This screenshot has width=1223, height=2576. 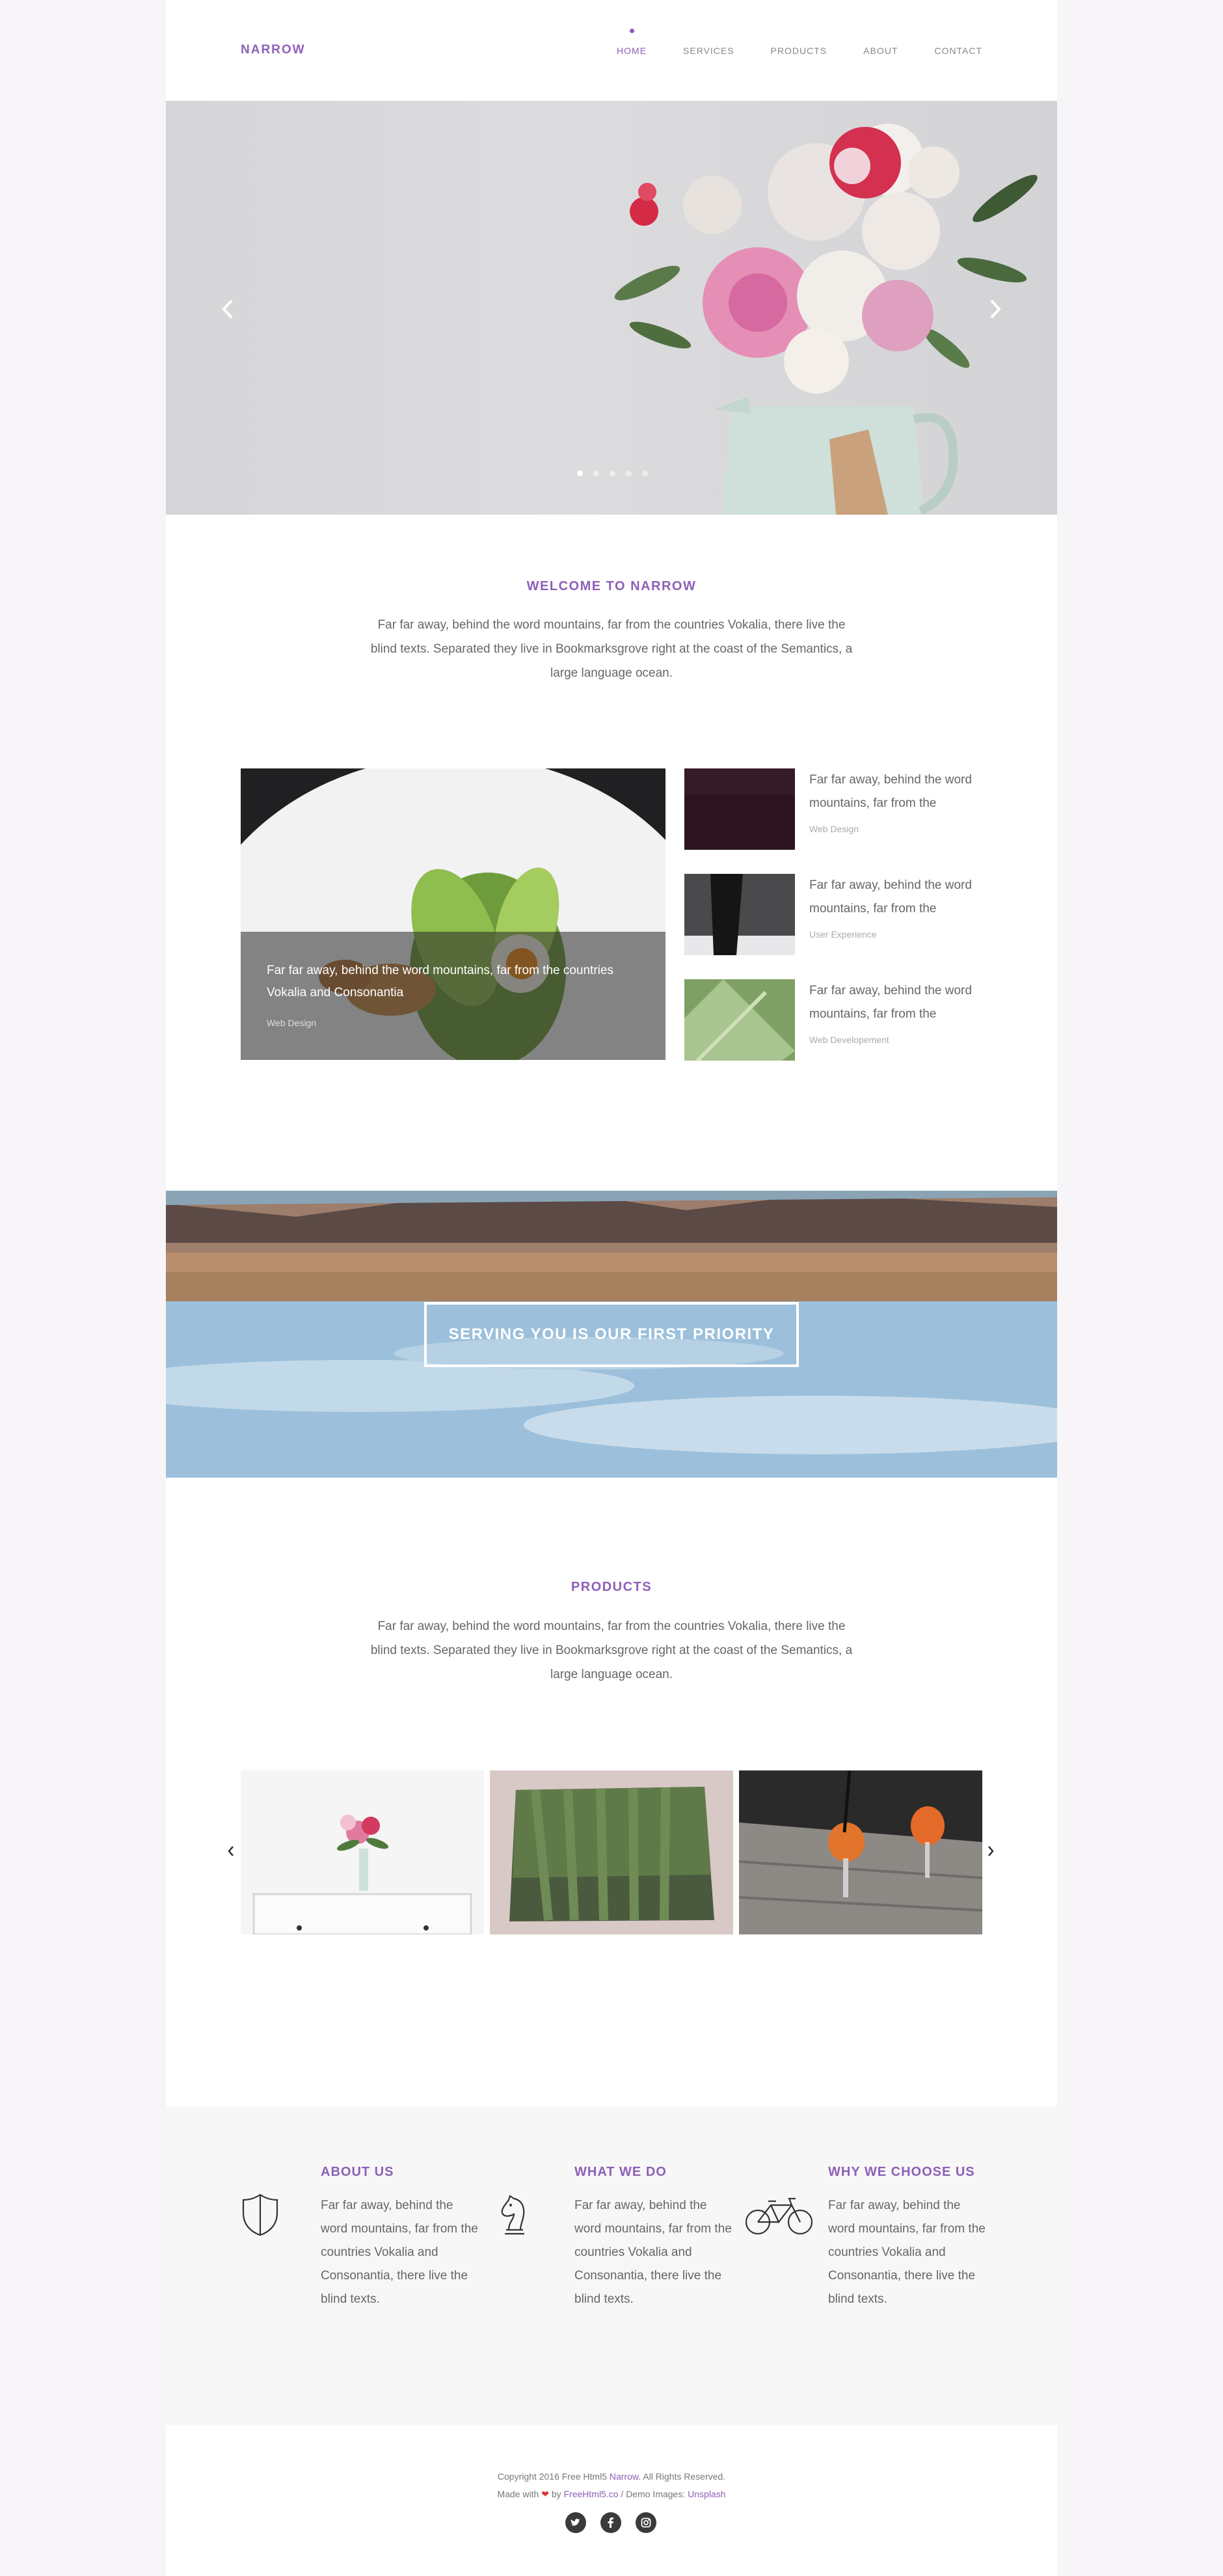 I want to click on copyright-suffix: . All Rights Reserved., so click(x=682, y=2476).